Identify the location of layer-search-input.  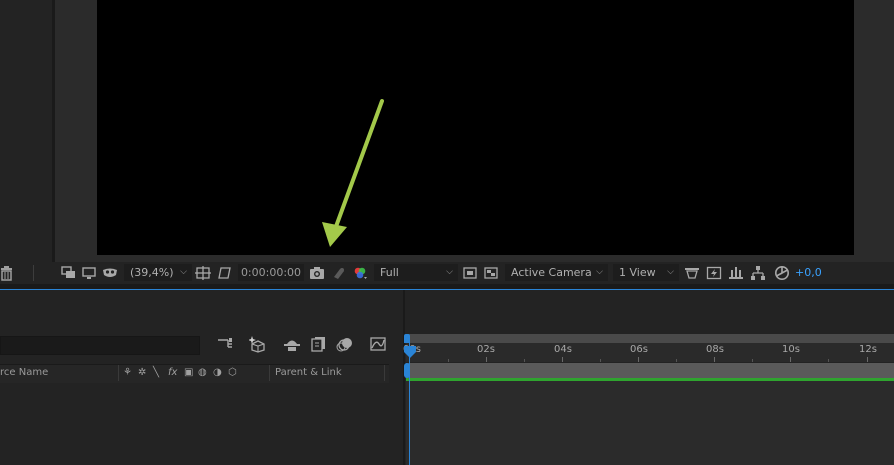
(100, 345).